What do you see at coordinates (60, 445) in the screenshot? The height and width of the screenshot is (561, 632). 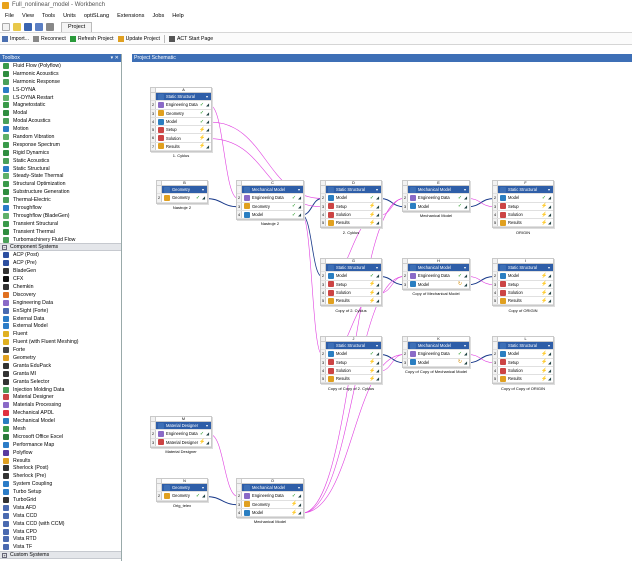 I see `toolbox-item-performance-map: Performance Map` at bounding box center [60, 445].